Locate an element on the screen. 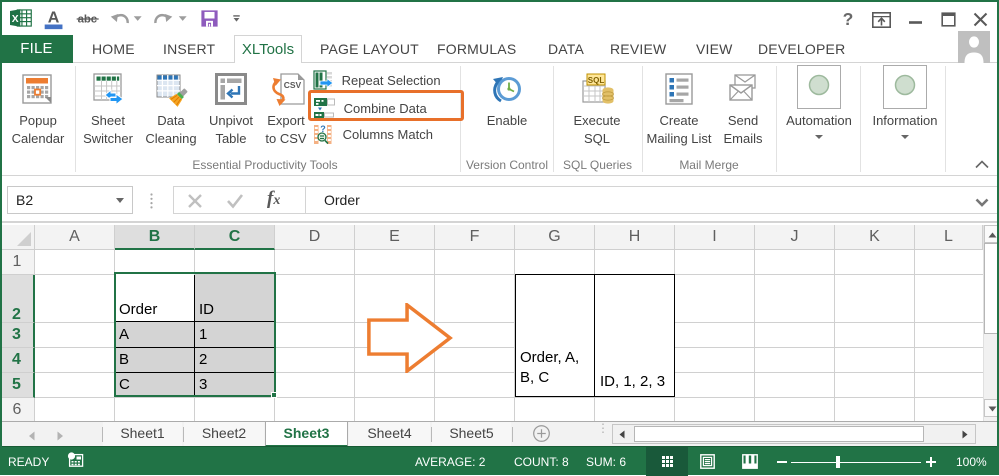 The image size is (999, 476). svg-text: A is located at coordinates (54, 17).